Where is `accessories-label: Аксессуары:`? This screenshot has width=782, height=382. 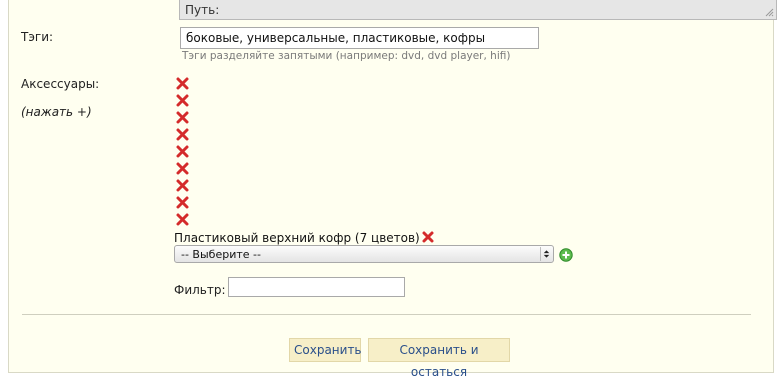
accessories-label: Аксессуары: is located at coordinates (60, 84).